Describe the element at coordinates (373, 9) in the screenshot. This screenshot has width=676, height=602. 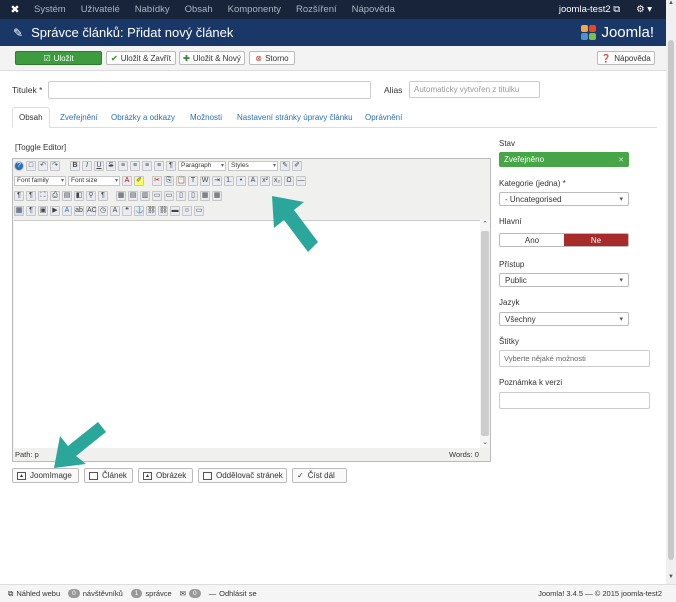
I see `menu-help: Nápověda` at that location.